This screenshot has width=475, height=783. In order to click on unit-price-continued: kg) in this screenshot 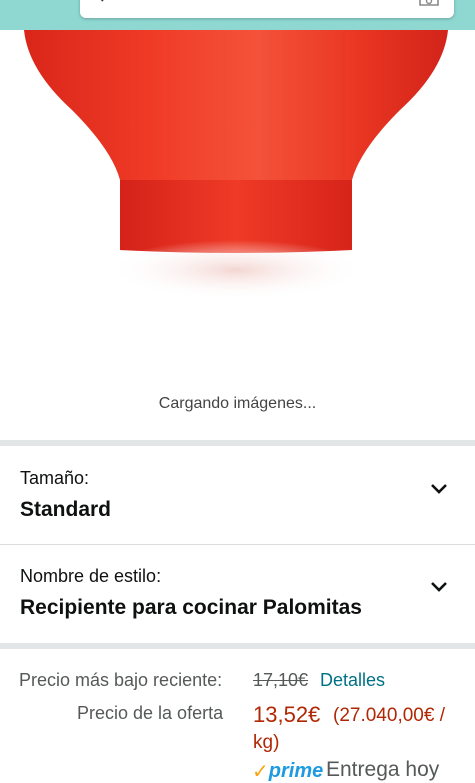, I will do `click(266, 742)`.